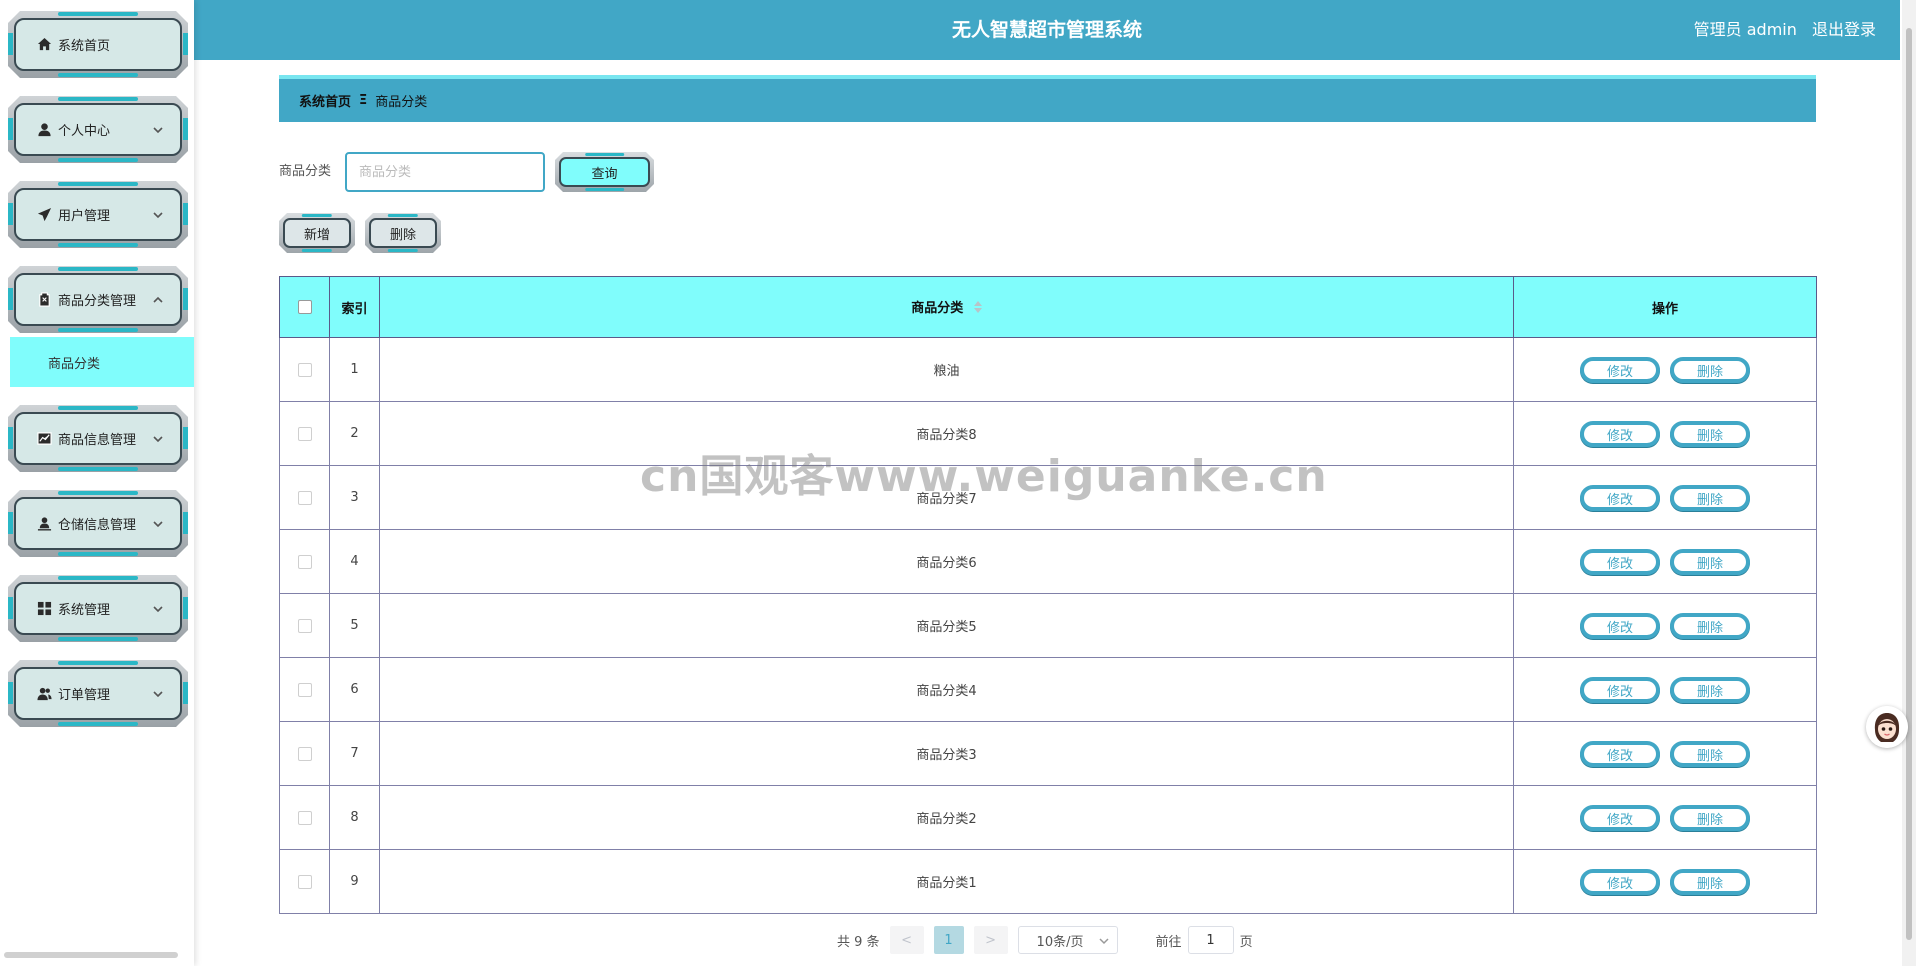 The width and height of the screenshot is (1920, 966). What do you see at coordinates (354, 817) in the screenshot?
I see `row-index: 8` at bounding box center [354, 817].